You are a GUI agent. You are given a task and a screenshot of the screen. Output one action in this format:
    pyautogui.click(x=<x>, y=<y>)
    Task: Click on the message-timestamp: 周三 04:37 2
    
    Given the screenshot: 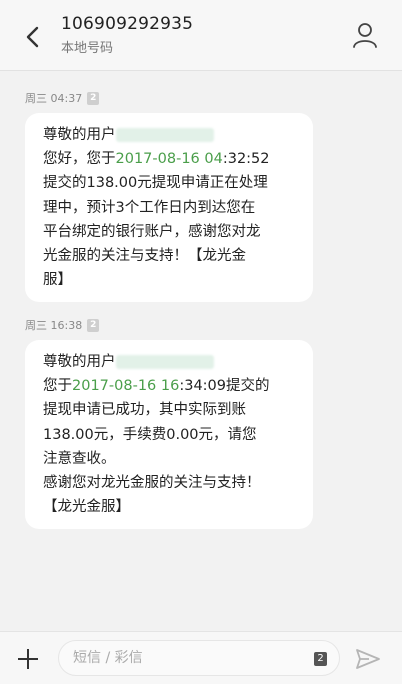 What is the action you would take?
    pyautogui.click(x=62, y=98)
    